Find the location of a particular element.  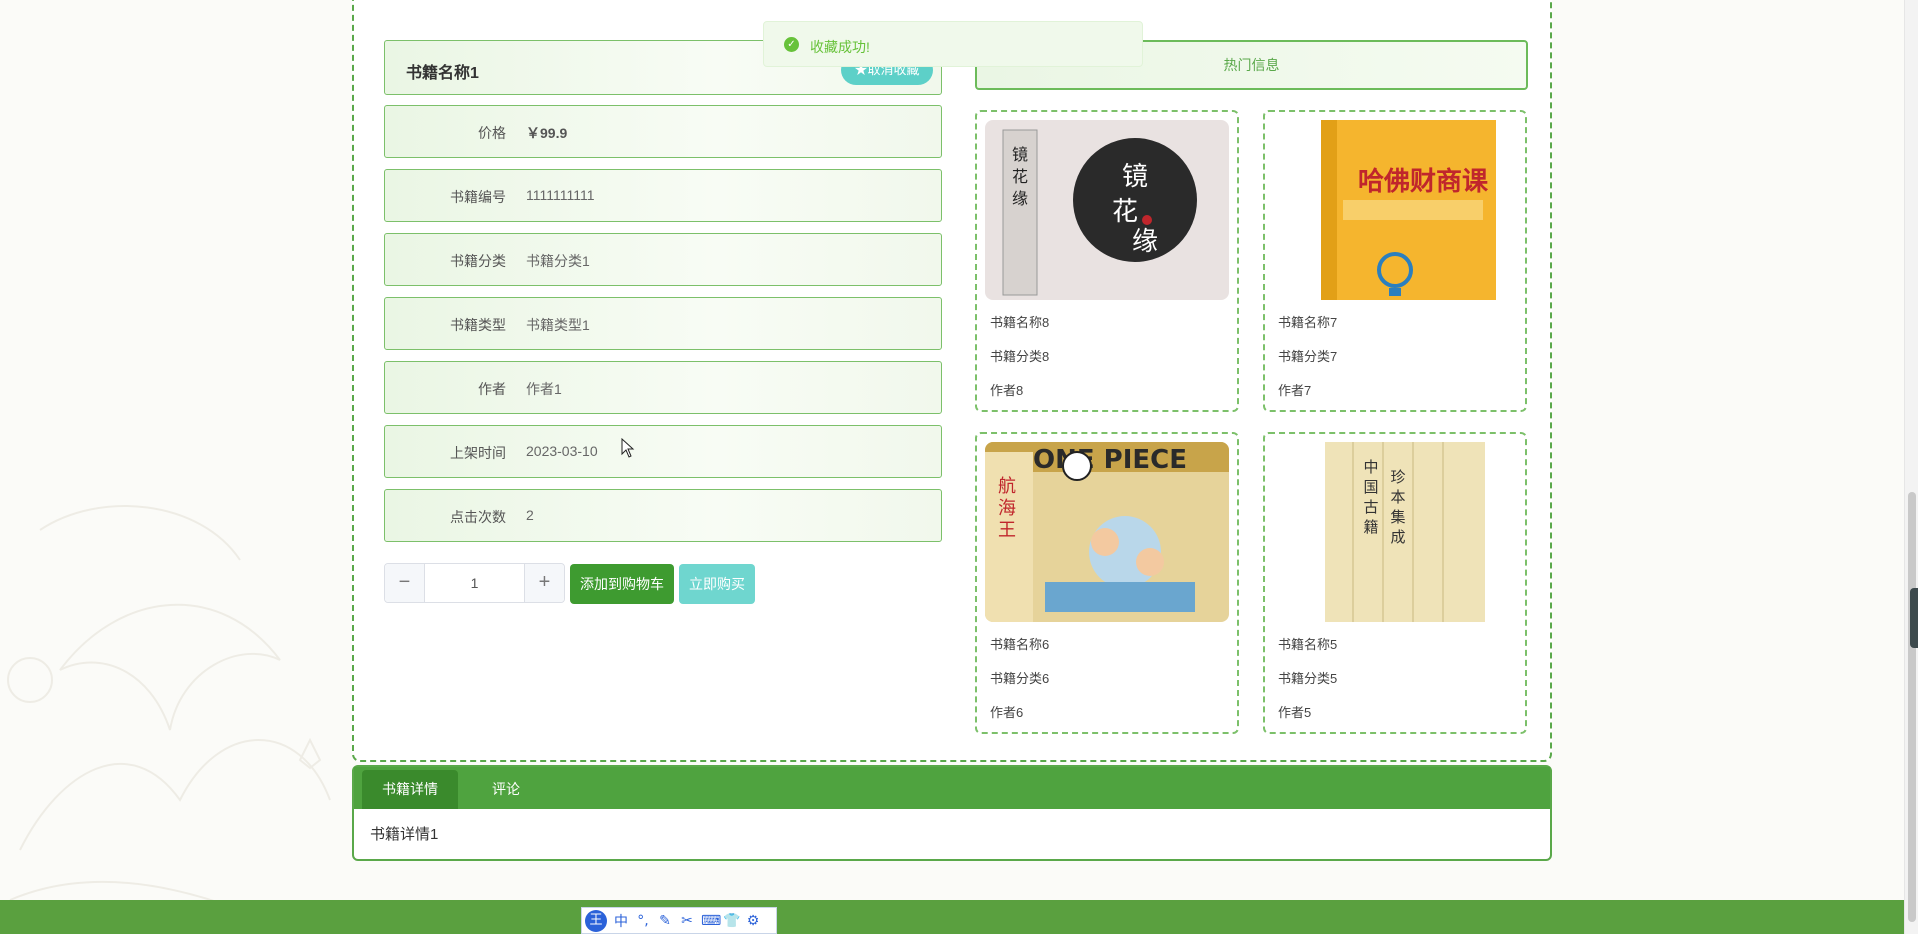

lotus-background-decoration is located at coordinates (169, 707).